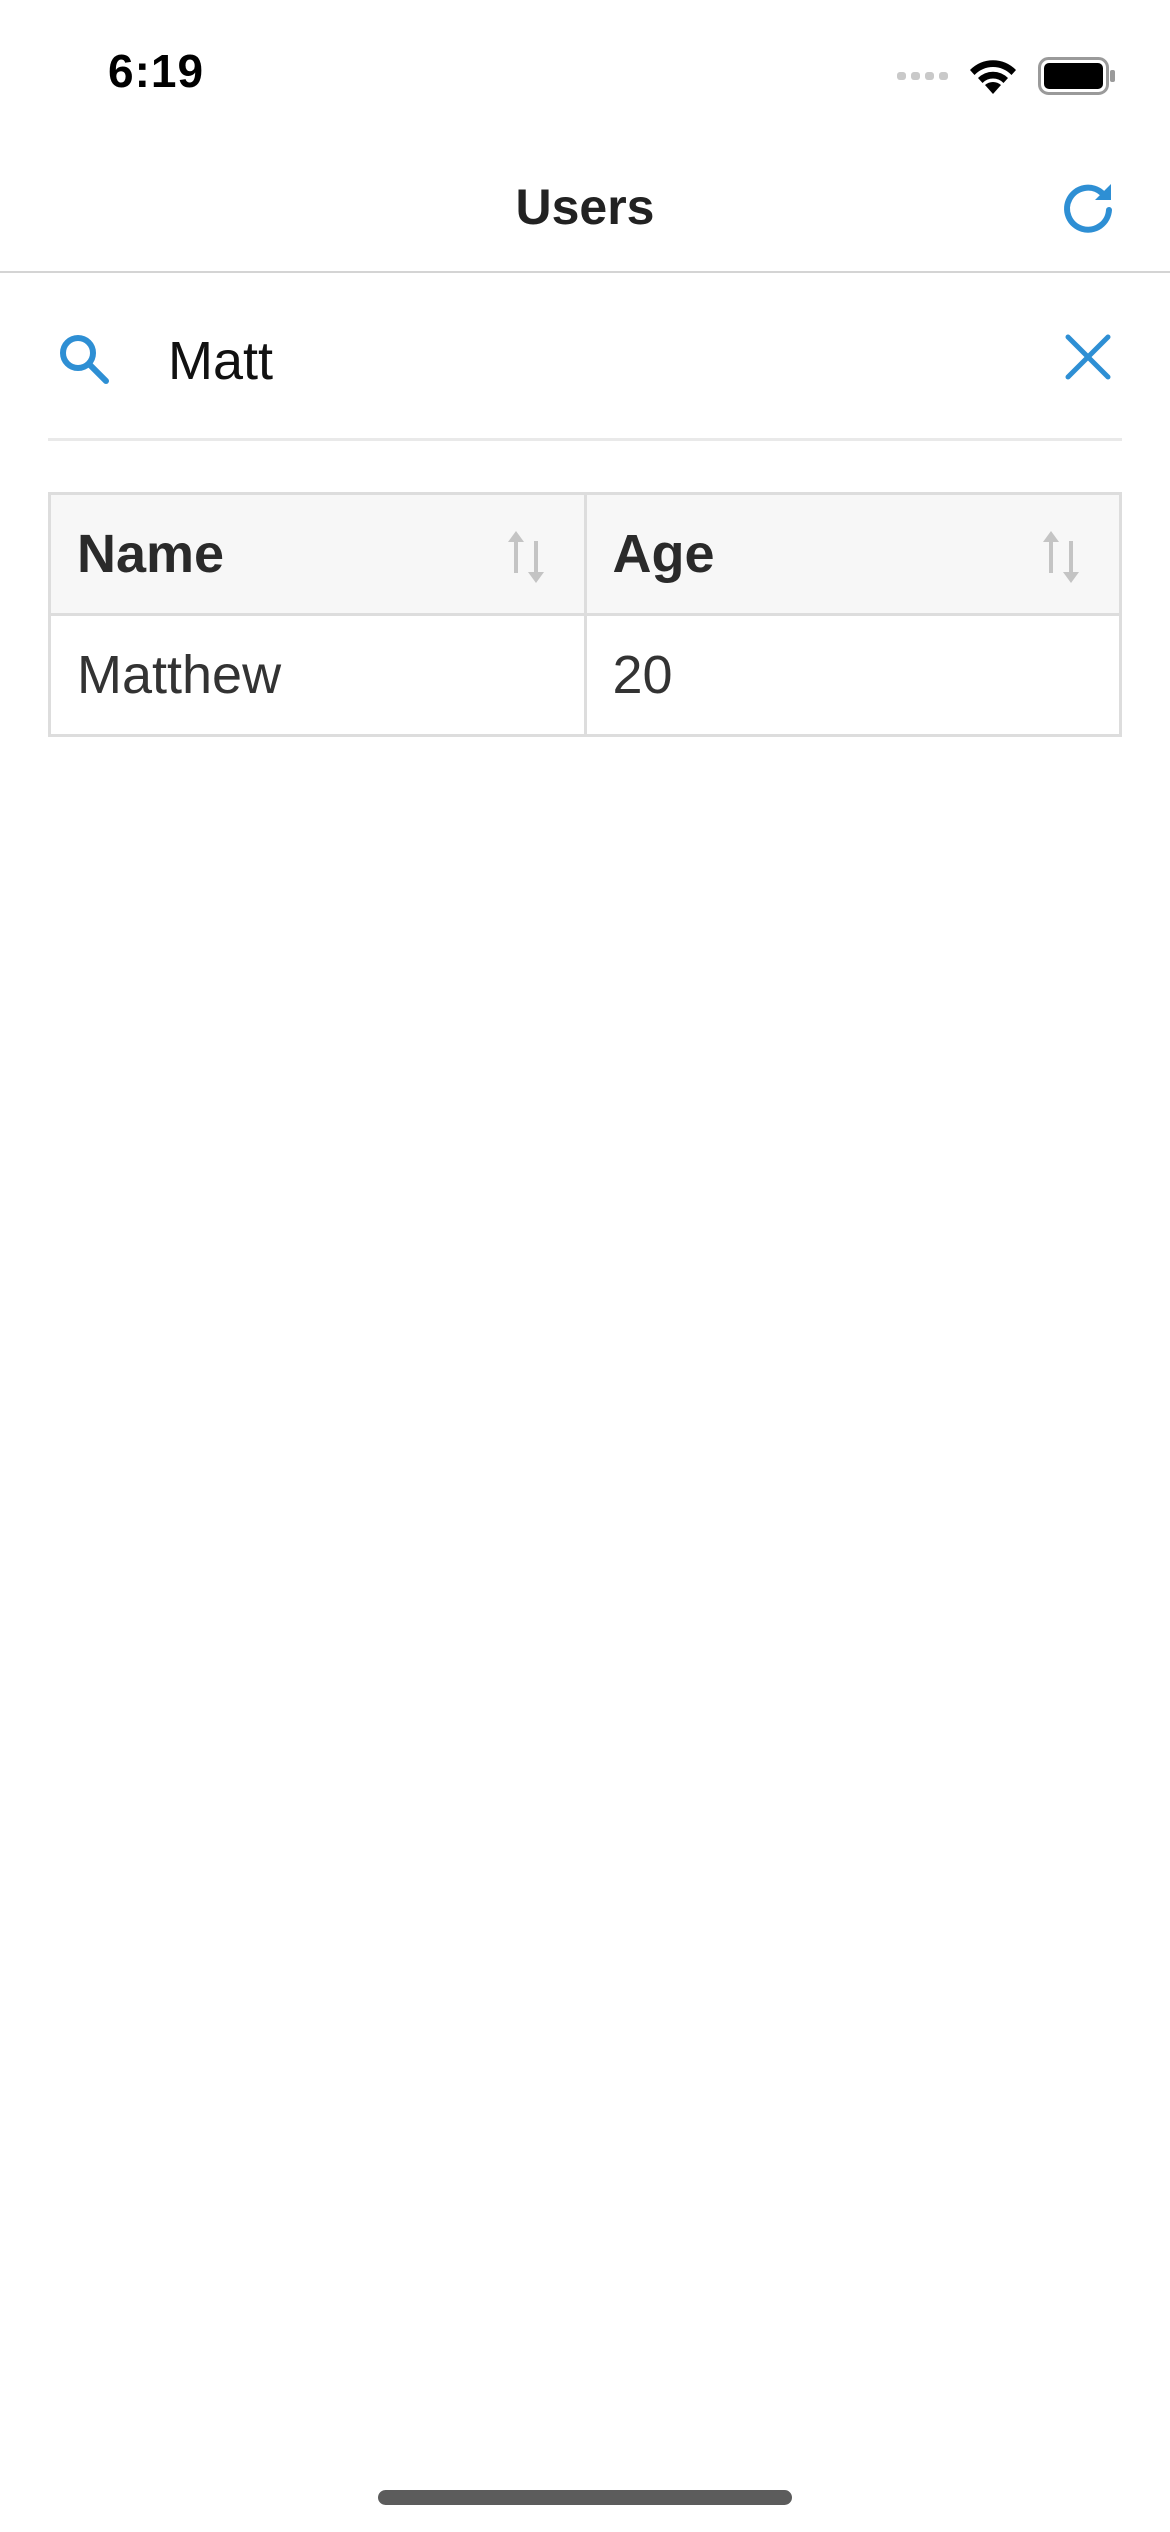 The width and height of the screenshot is (1170, 2532). I want to click on cellular-signal-icon, so click(922, 76).